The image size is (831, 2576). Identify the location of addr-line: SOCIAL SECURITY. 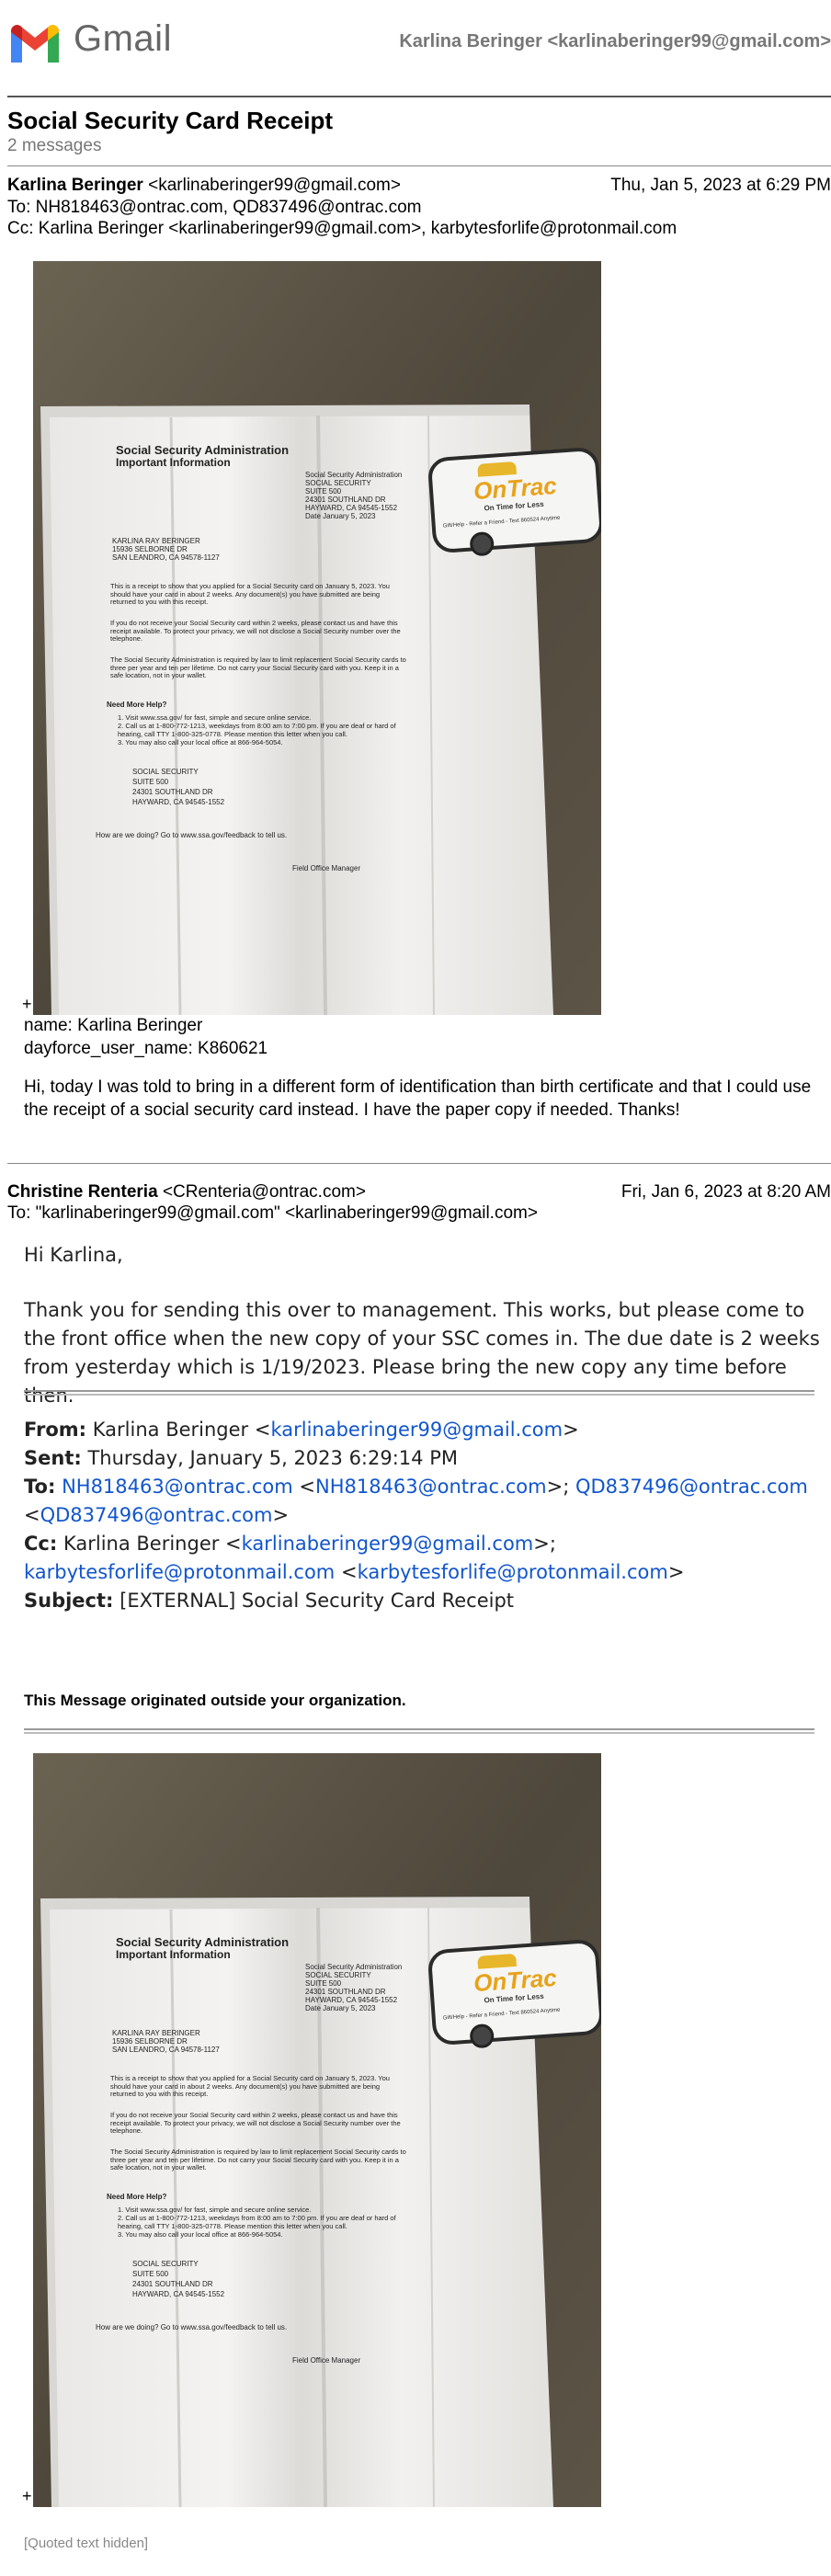
(338, 483).